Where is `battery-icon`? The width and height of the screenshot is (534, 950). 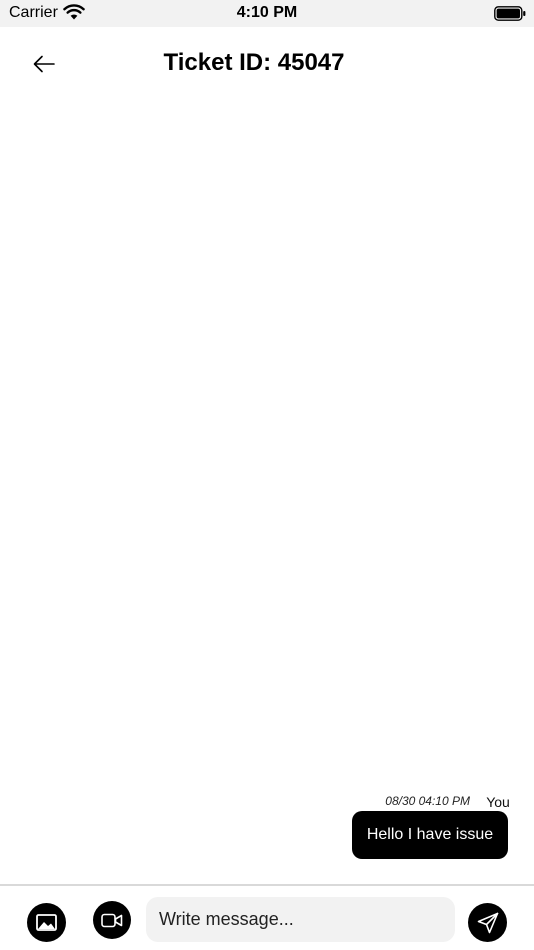 battery-icon is located at coordinates (510, 13).